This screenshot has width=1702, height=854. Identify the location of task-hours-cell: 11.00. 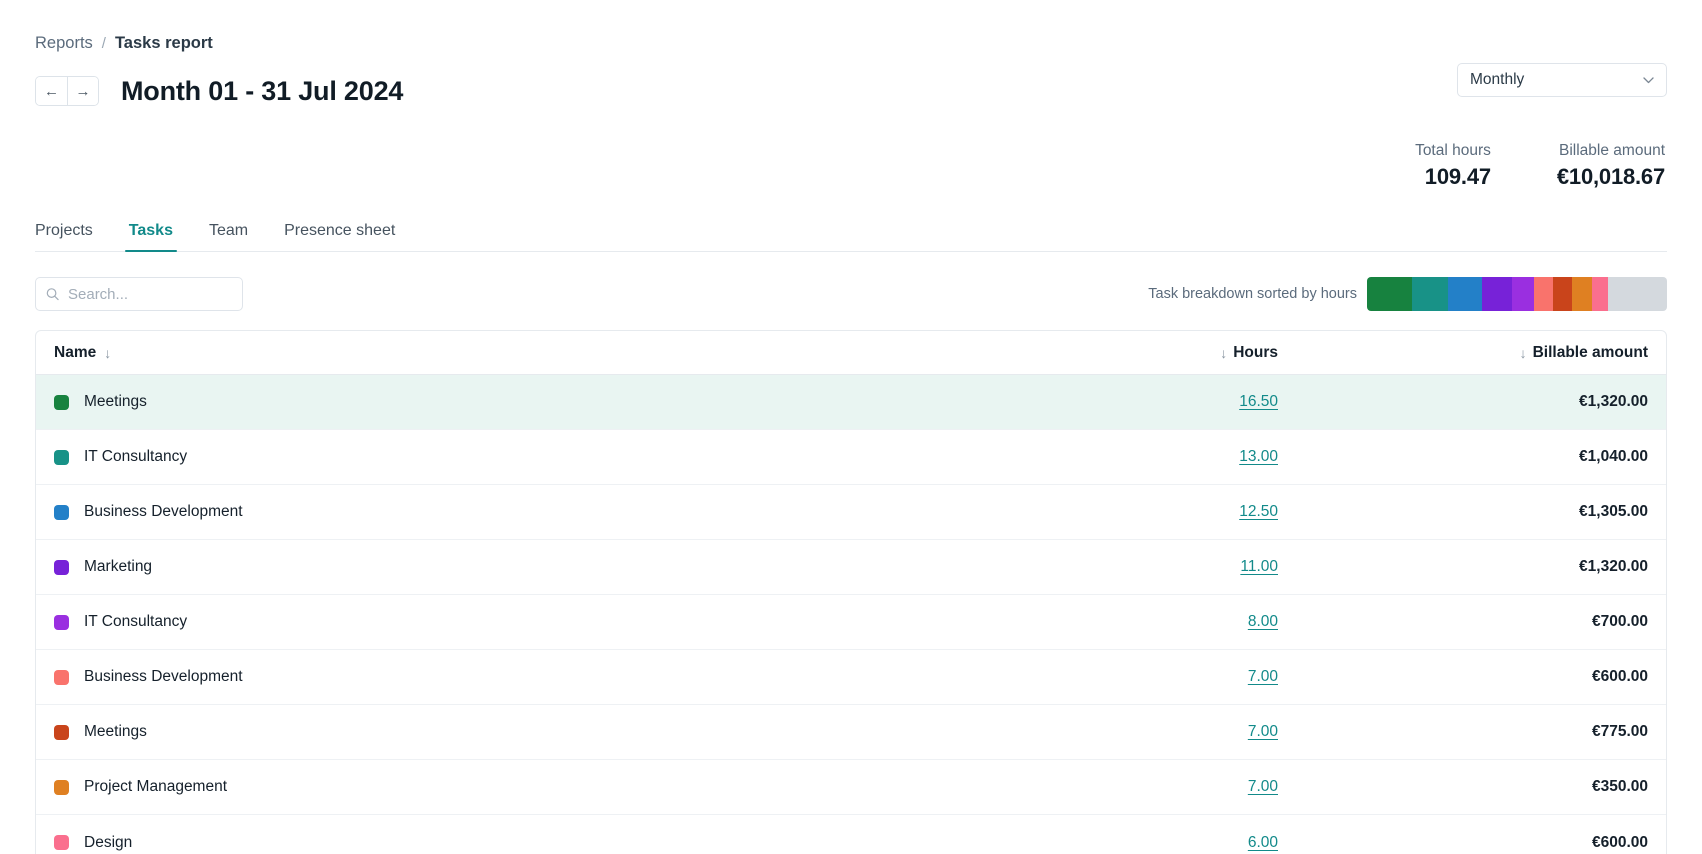
(1113, 567).